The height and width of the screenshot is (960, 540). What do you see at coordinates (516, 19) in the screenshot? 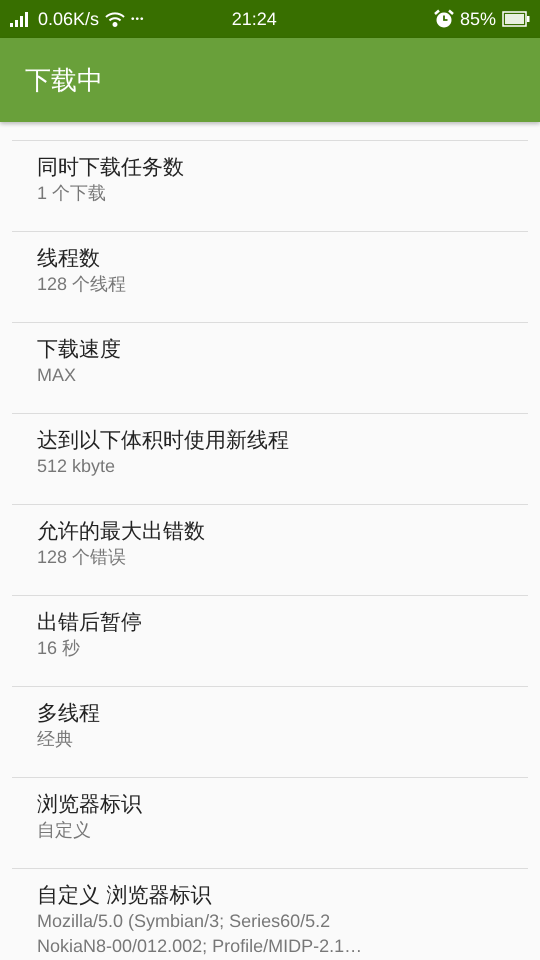
I see `battery-icon` at bounding box center [516, 19].